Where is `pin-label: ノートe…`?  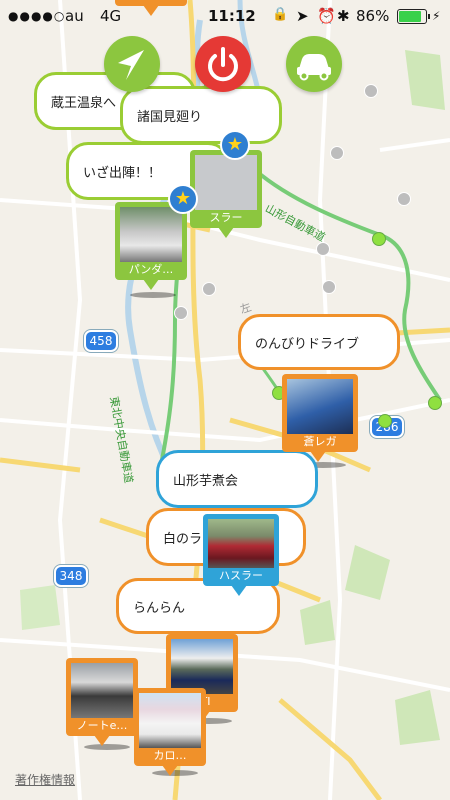
pin-label: ノートe… is located at coordinates (102, 725).